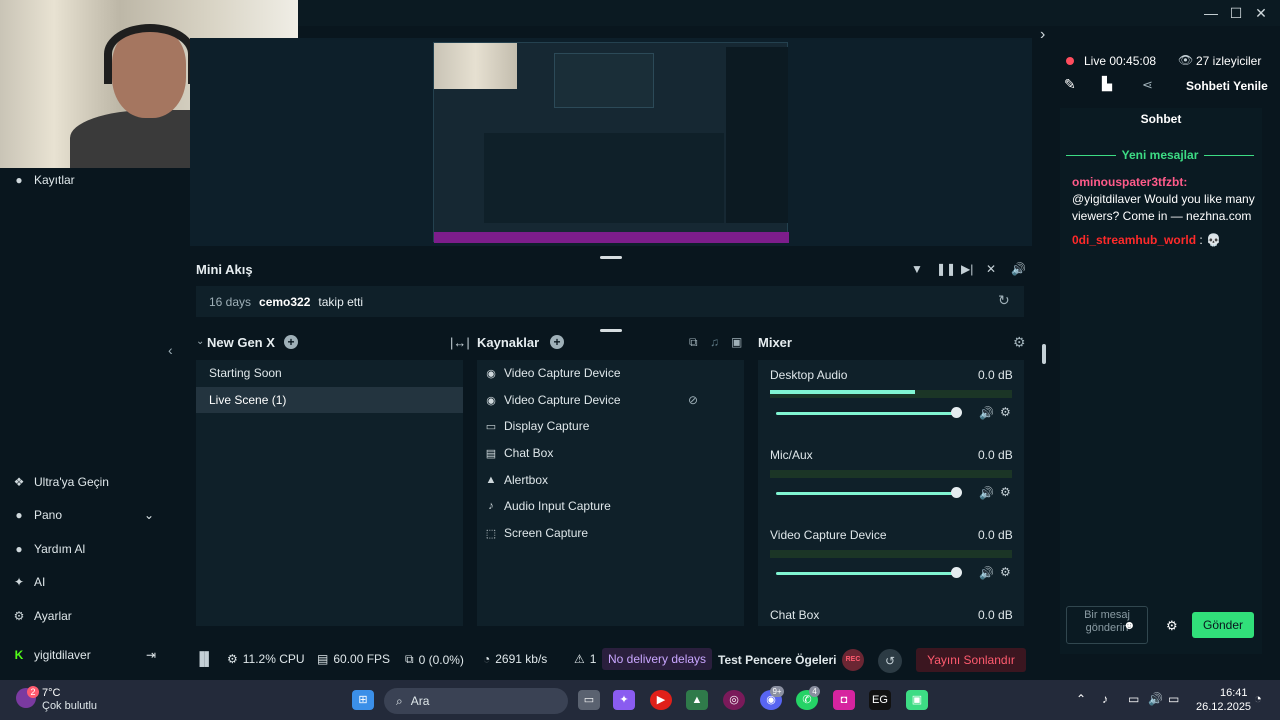 The height and width of the screenshot is (720, 1280). I want to click on filter-icon: ▼, so click(917, 269).